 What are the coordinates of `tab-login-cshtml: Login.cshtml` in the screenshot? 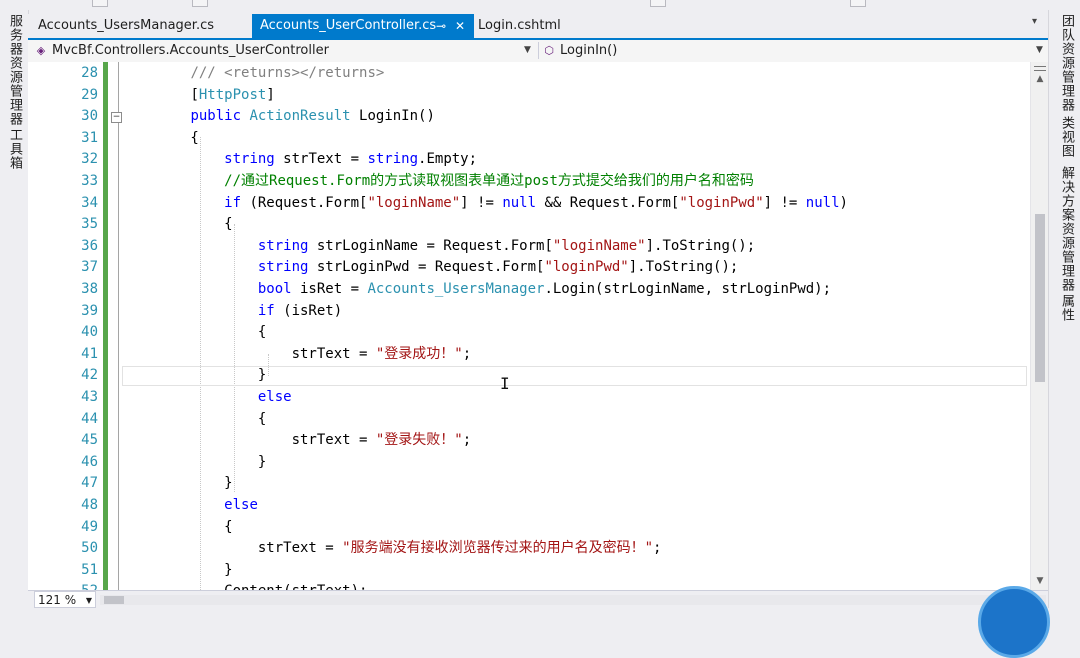 It's located at (540, 26).